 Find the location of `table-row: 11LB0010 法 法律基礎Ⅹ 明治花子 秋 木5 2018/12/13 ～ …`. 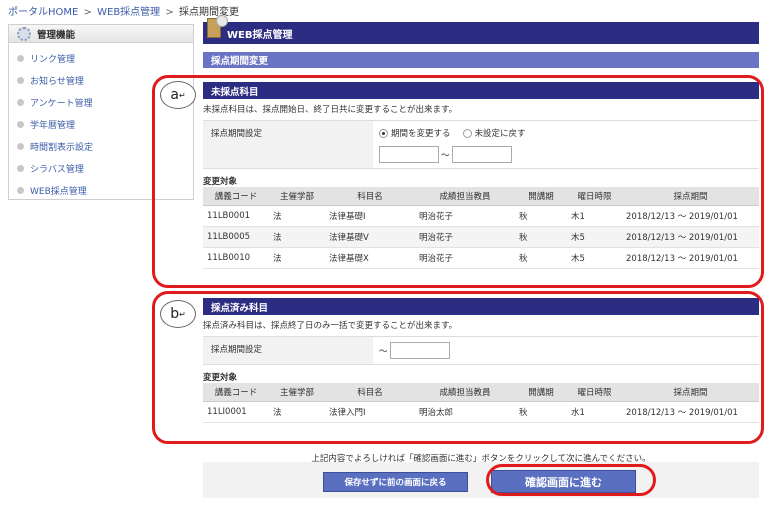

table-row: 11LB0010 法 法律基礎Ⅹ 明治花子 秋 木5 2018/12/13 ～ … is located at coordinates (481, 258).